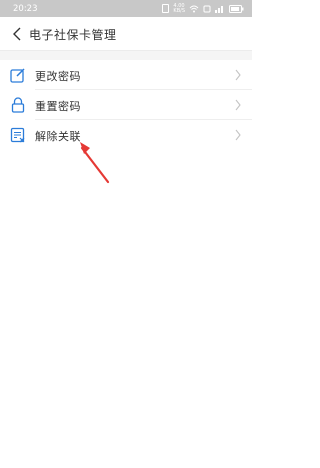 The height and width of the screenshot is (468, 320). I want to click on back-button, so click(17, 34).